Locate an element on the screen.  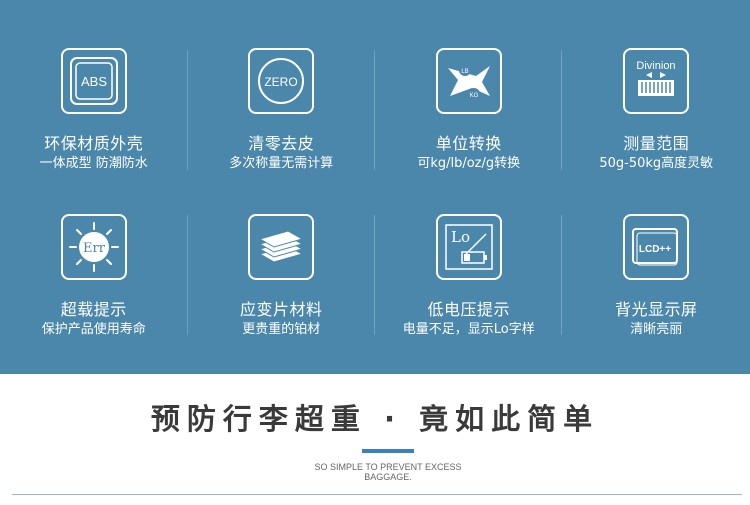
feature-title: 清零去皮 is located at coordinates (281, 143).